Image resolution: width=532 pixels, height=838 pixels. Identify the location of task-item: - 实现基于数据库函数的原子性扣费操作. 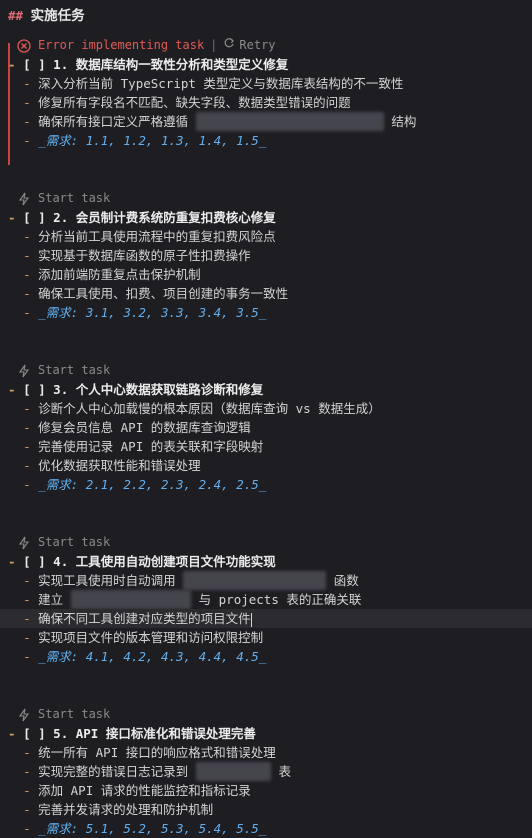
(137, 255).